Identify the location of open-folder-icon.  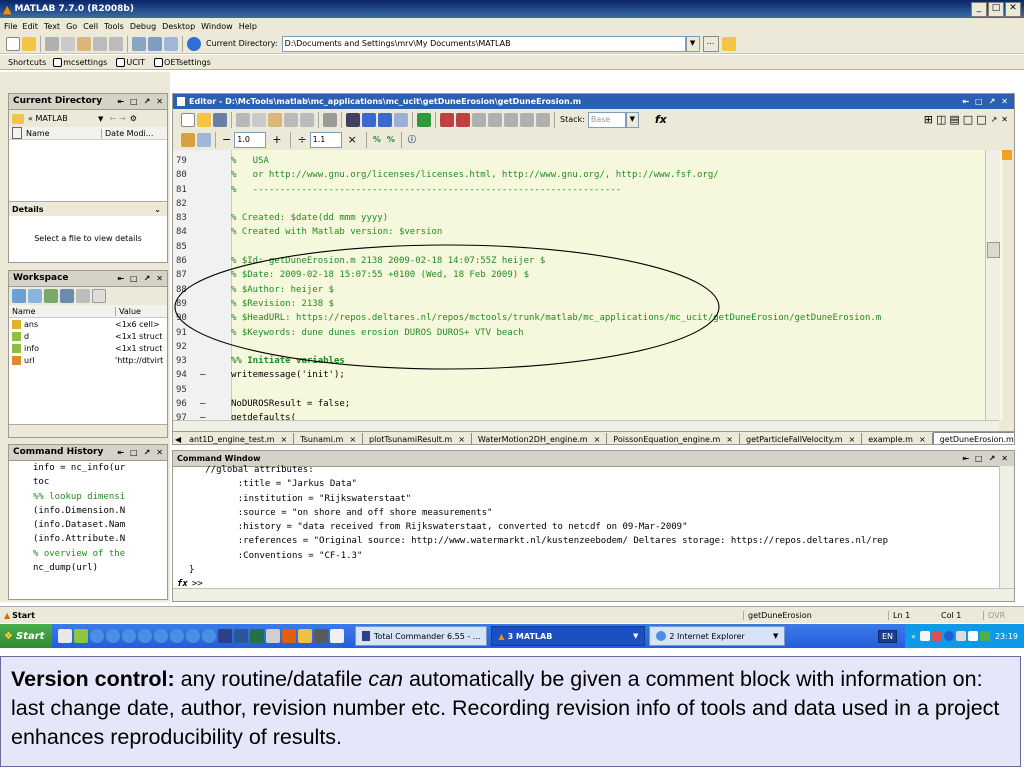
(29, 43).